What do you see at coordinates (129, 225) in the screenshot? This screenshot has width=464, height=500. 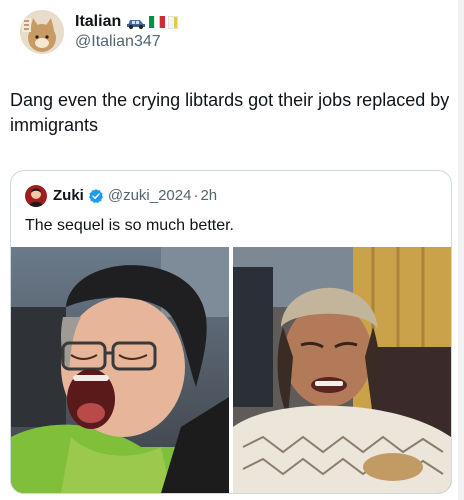 I see `quoted-tweet-text: The sequel is so much better.` at bounding box center [129, 225].